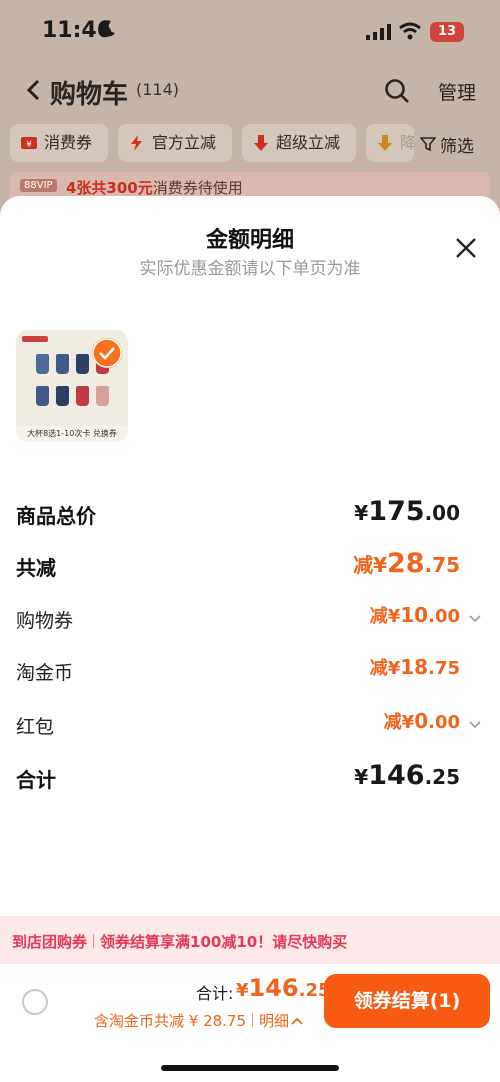 This screenshot has height=1082, width=500. Describe the element at coordinates (94, 941) in the screenshot. I see `promo-divider` at that location.